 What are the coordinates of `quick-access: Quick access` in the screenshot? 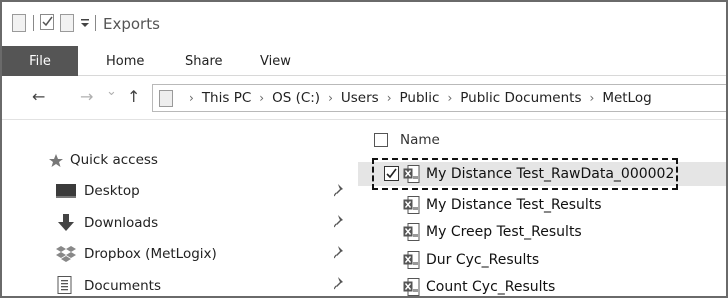 It's located at (103, 160).